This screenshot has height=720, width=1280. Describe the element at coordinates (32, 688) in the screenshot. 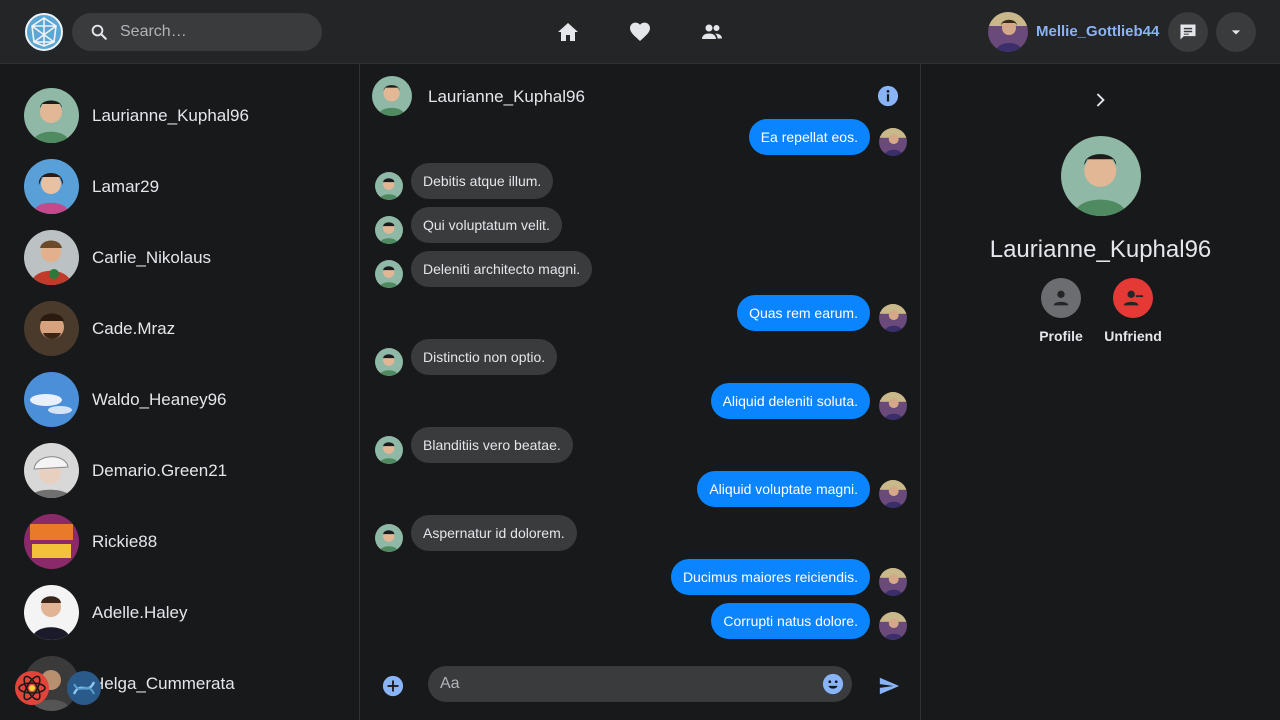

I see `react-devtools-icon` at that location.